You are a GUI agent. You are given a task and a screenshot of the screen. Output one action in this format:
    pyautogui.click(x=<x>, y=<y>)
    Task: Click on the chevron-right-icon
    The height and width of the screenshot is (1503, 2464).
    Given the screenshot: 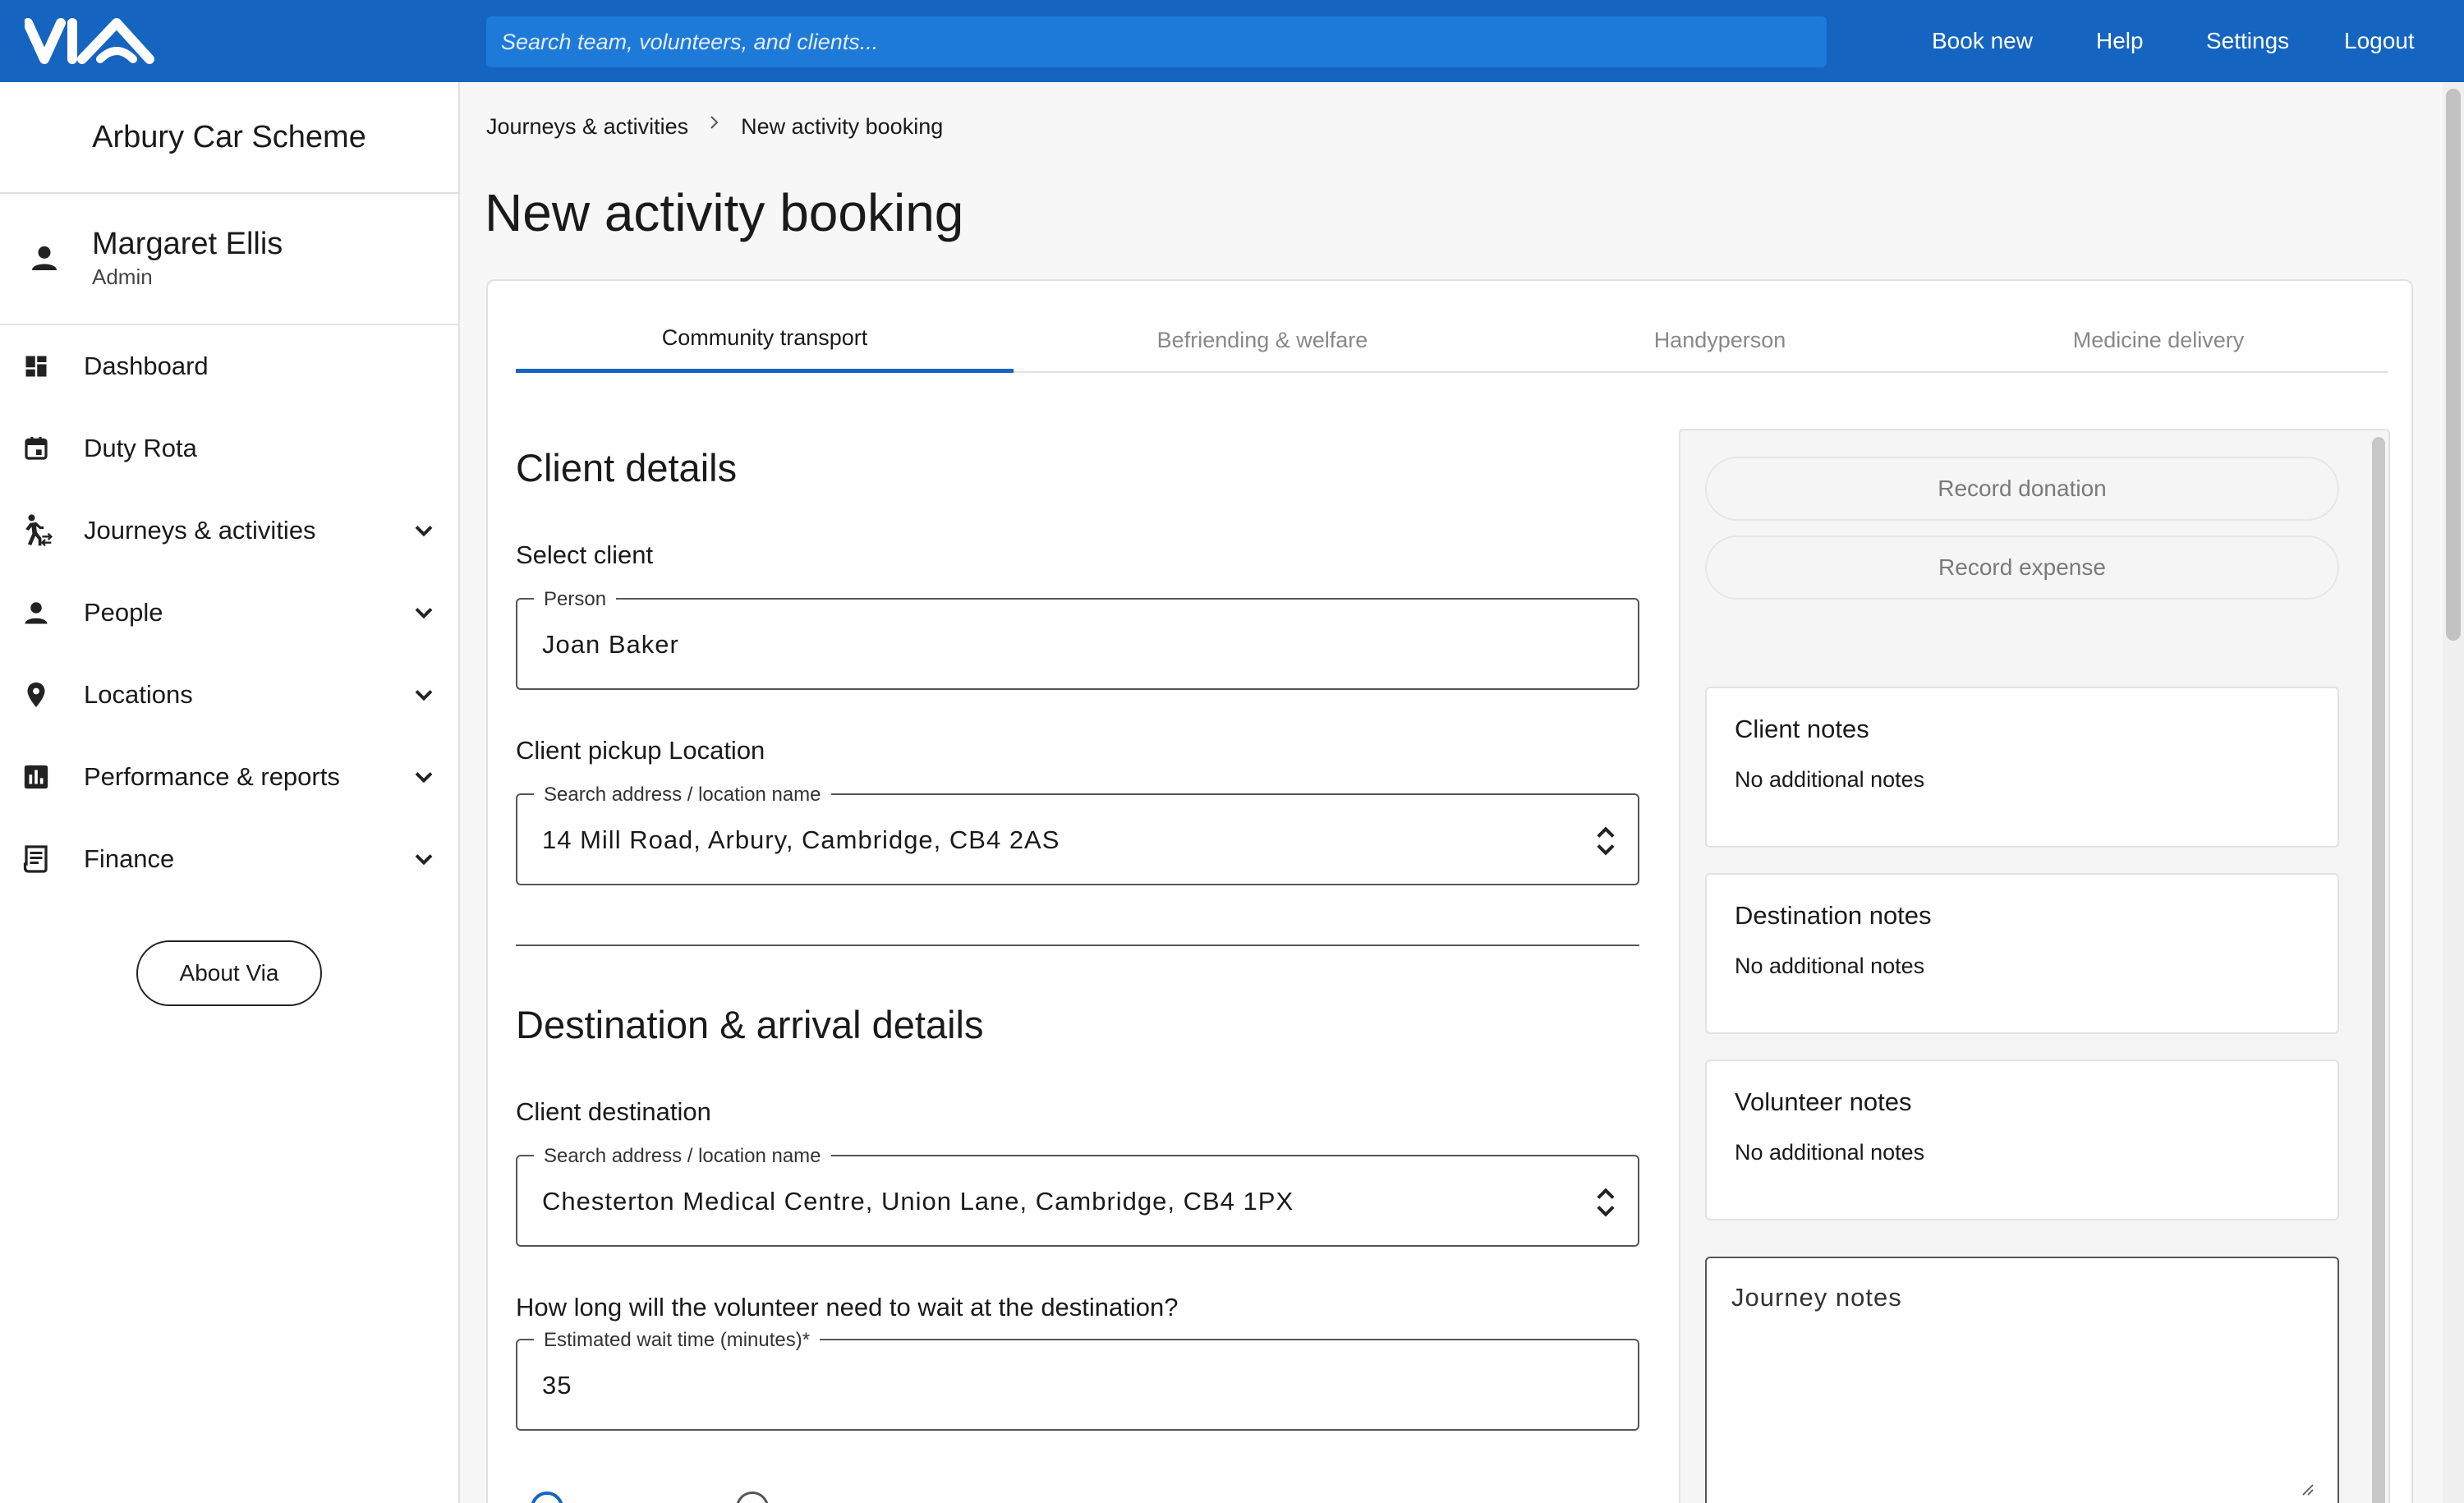 What is the action you would take?
    pyautogui.click(x=714, y=122)
    